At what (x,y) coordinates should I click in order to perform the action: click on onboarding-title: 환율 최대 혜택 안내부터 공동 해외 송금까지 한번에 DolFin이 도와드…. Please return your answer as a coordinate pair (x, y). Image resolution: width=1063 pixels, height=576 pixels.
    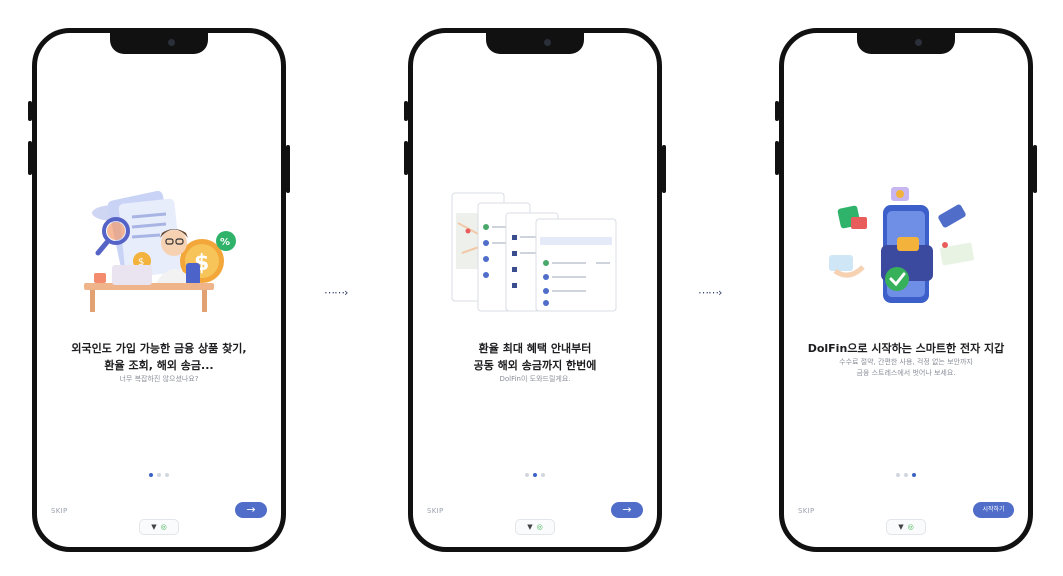
    Looking at the image, I should click on (535, 362).